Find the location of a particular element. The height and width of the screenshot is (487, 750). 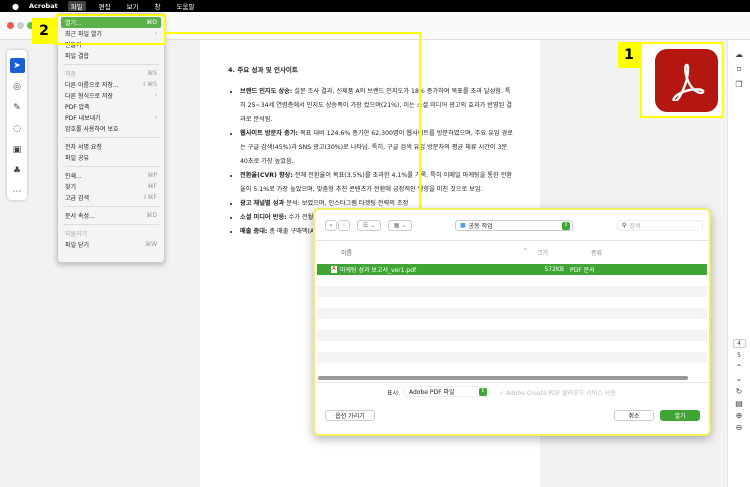

group-button: ▦ ⌄ is located at coordinates (400, 225).